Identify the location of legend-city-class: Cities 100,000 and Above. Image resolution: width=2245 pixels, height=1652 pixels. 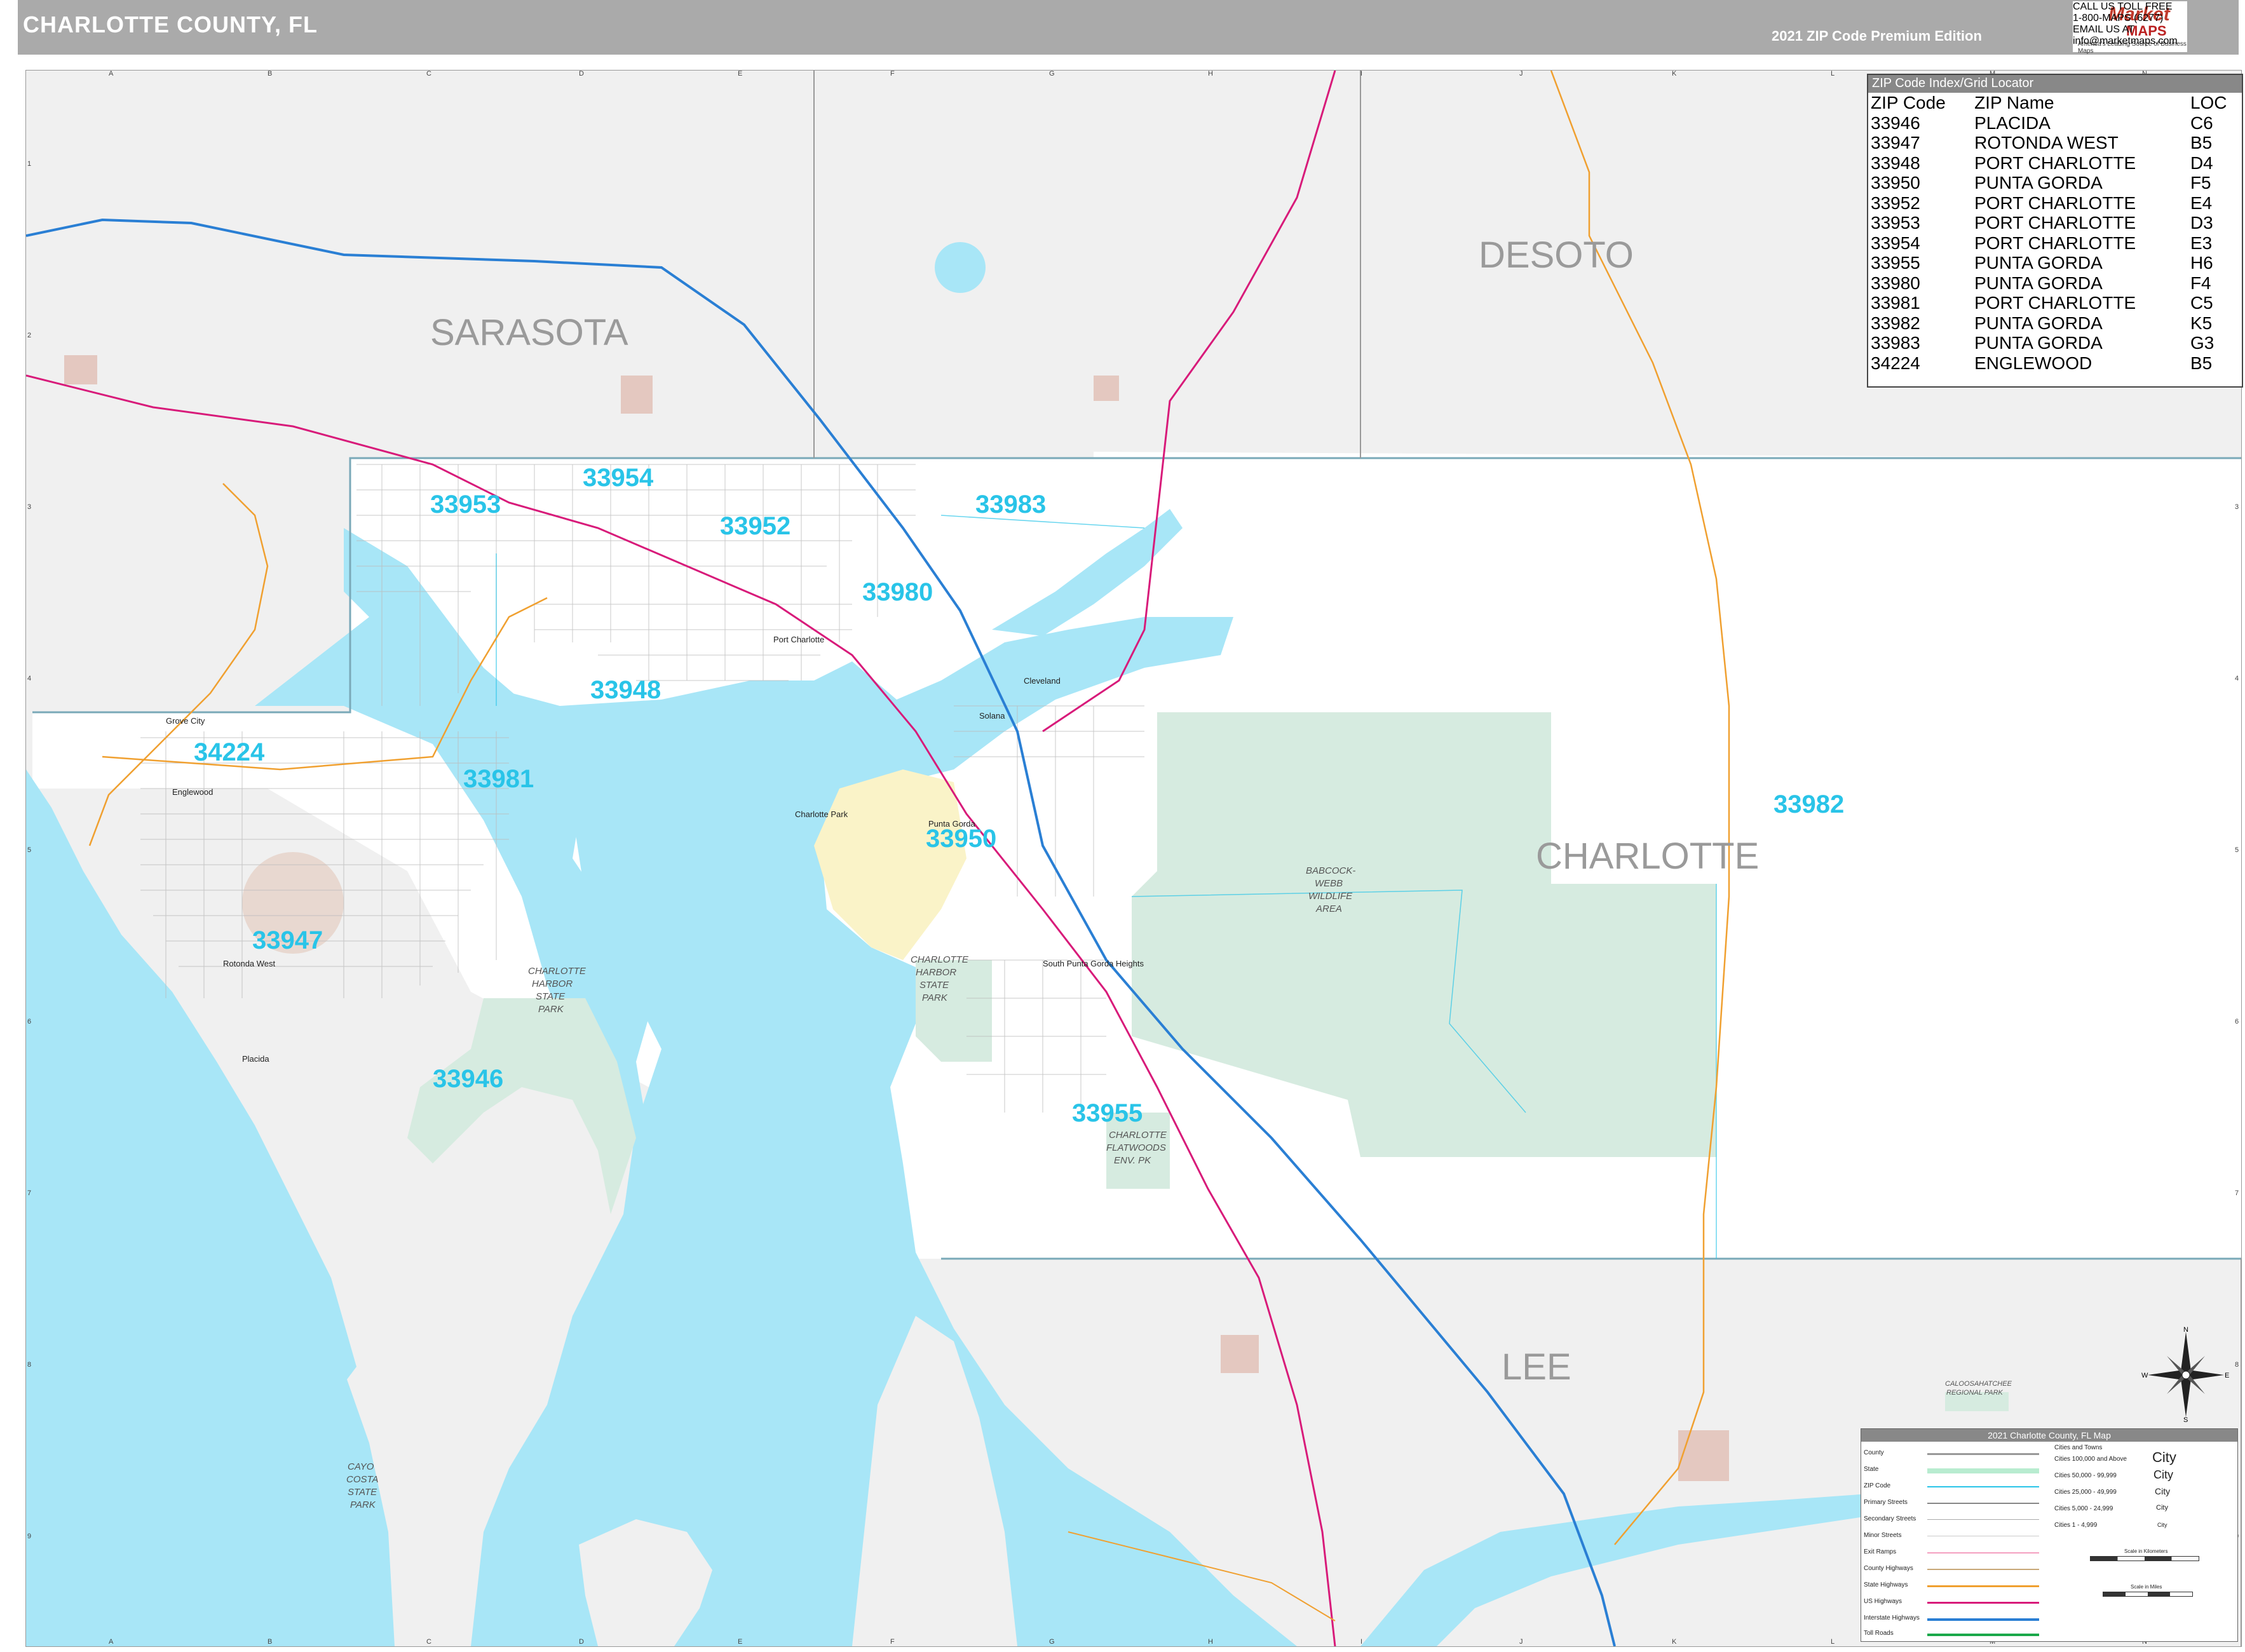
(2090, 1459).